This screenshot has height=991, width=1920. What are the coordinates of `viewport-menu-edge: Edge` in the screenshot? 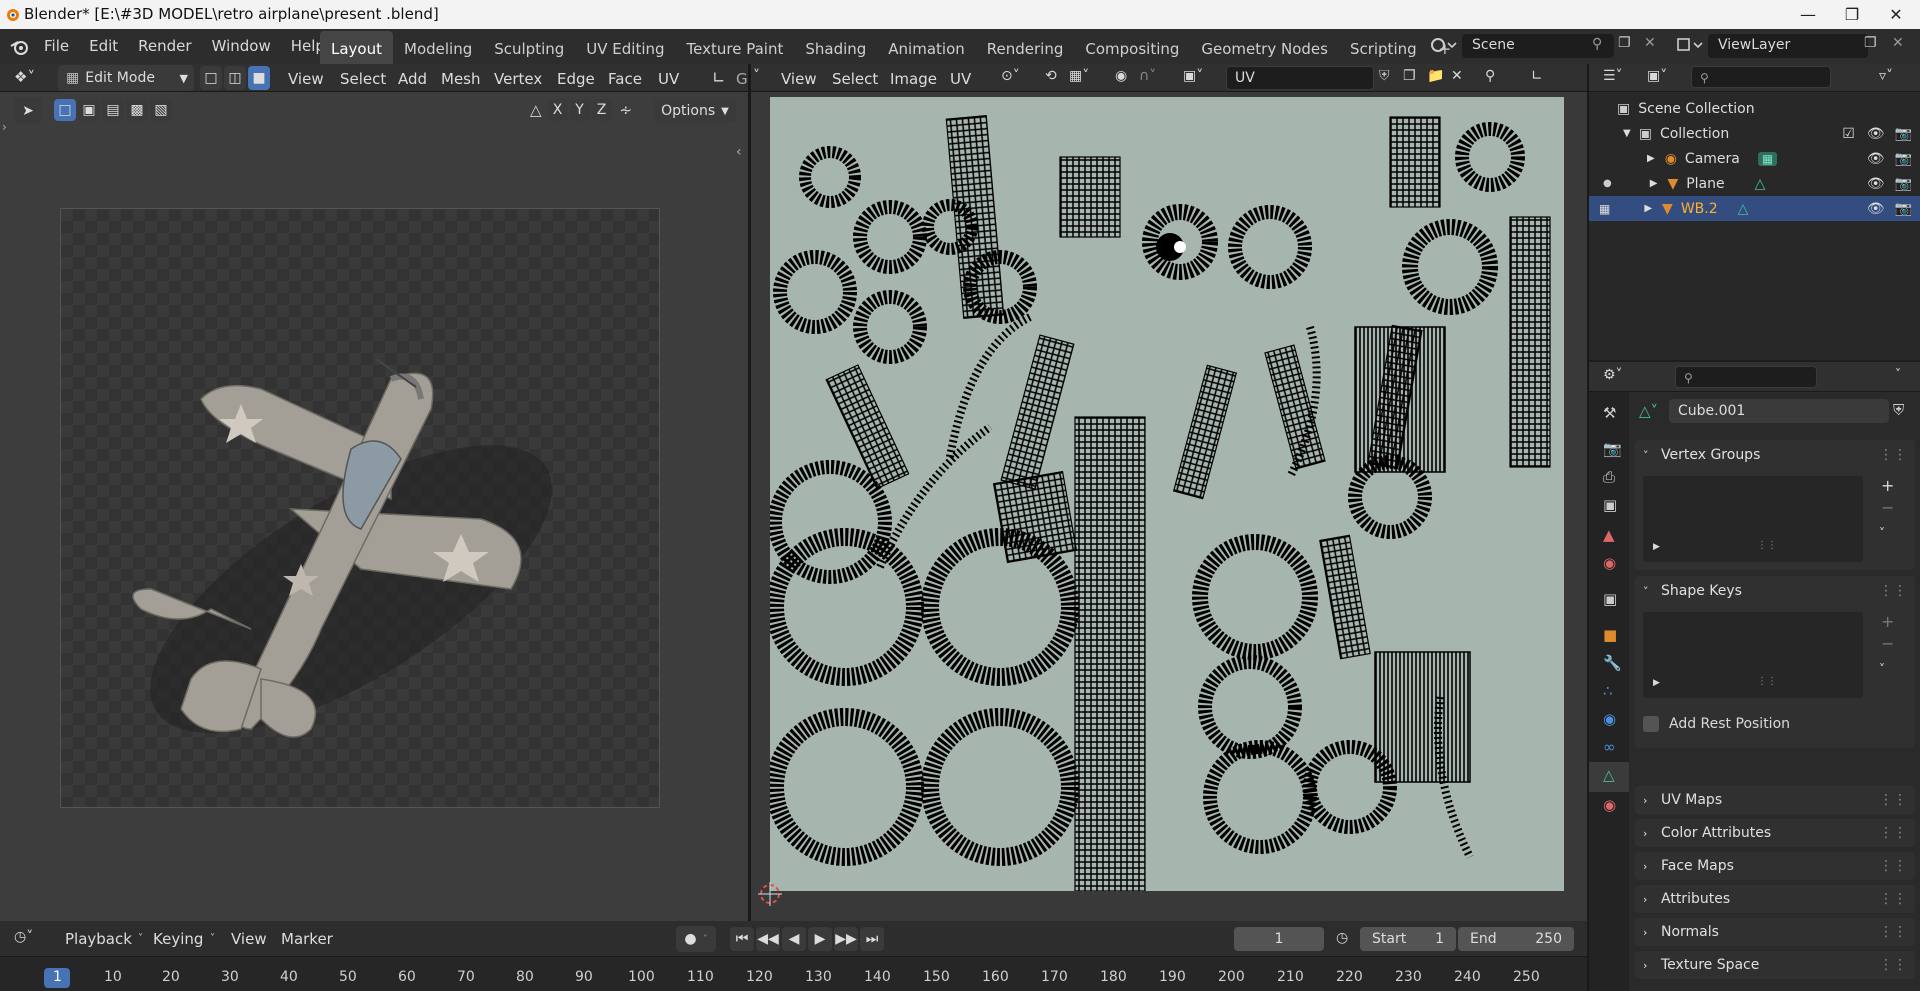 It's located at (576, 79).